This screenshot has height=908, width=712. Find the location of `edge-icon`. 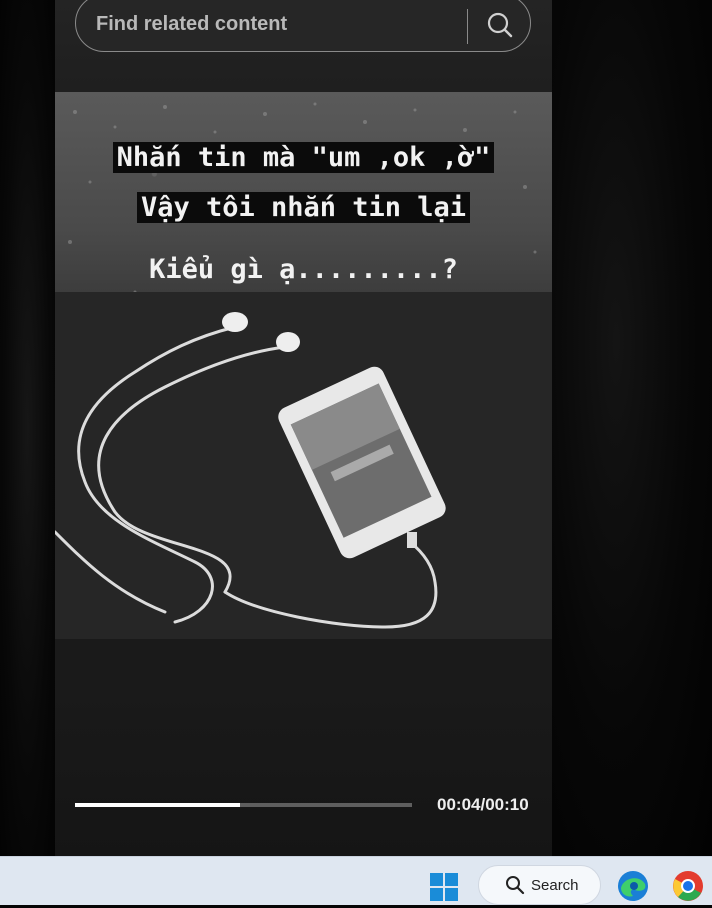

edge-icon is located at coordinates (633, 886).